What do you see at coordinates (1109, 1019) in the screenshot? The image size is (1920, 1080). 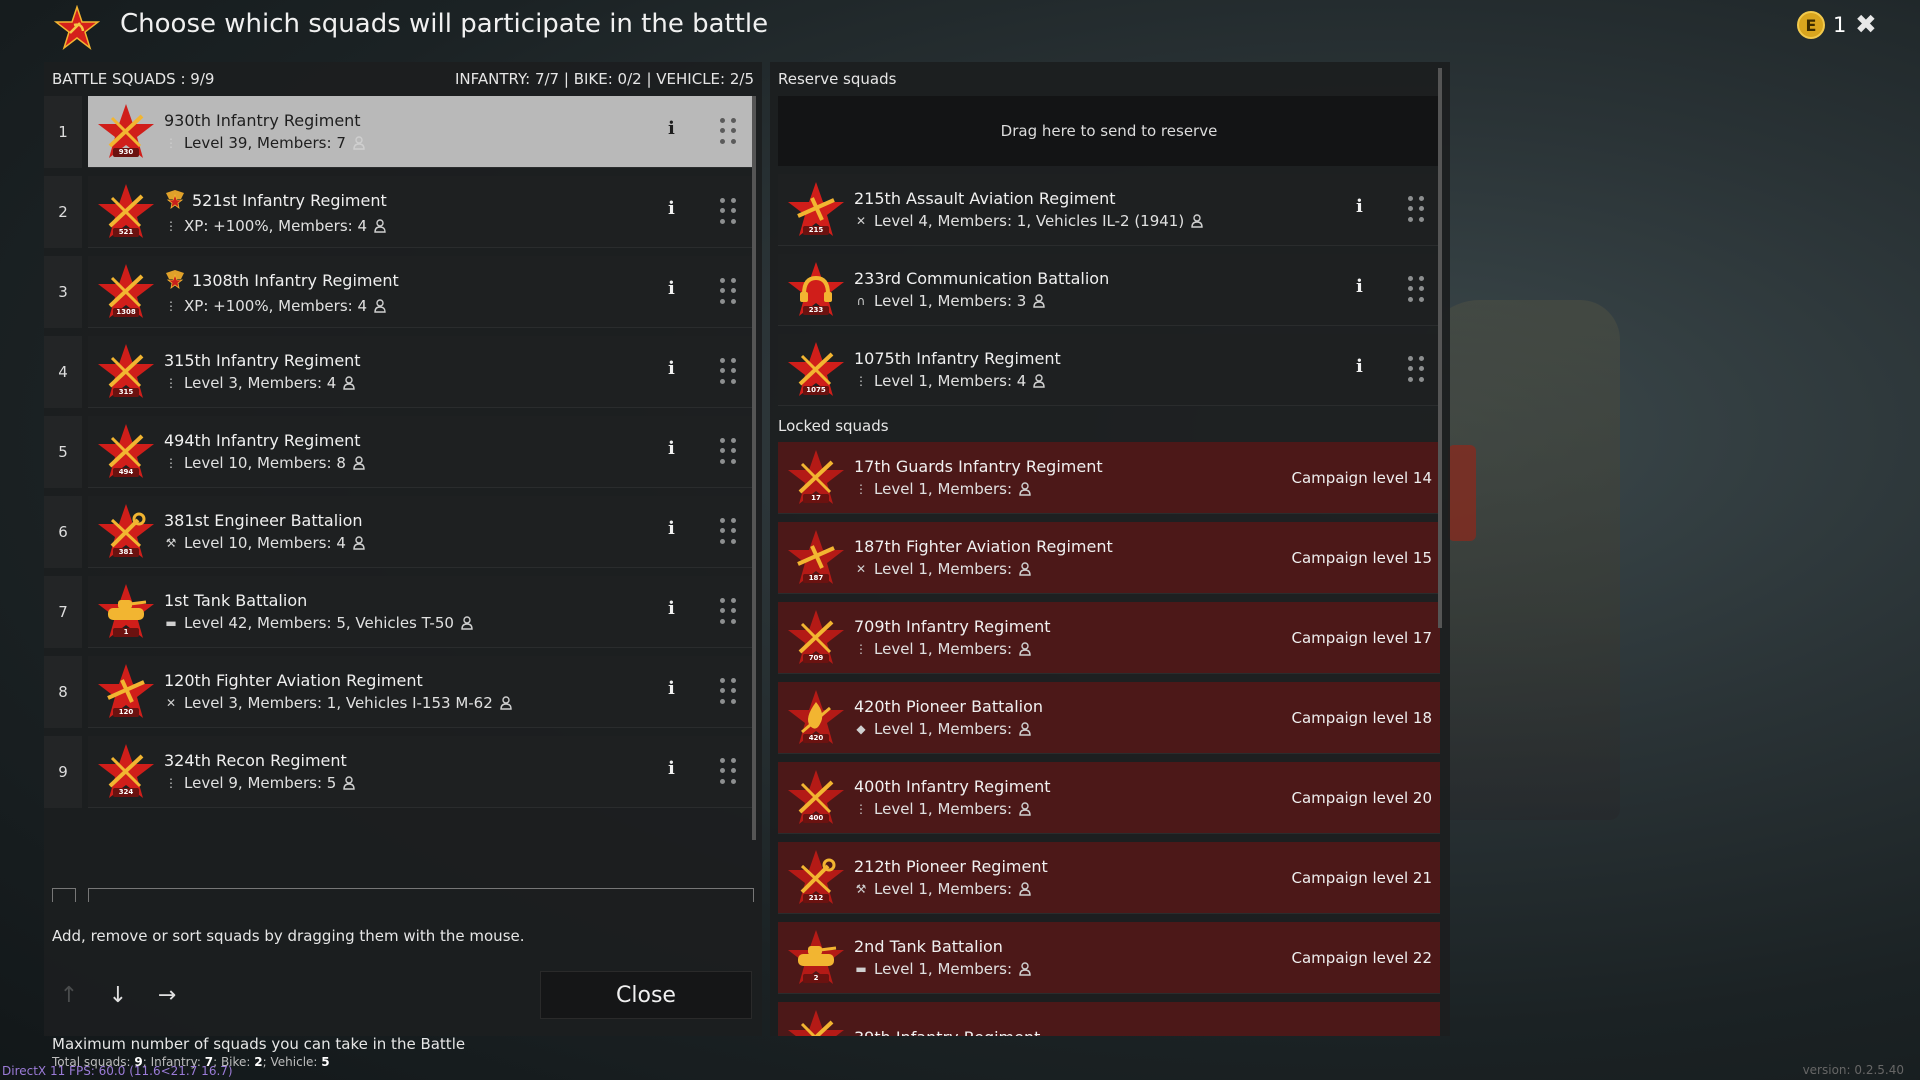 I see `locked-squad-row: 39 39th Infantry Regiment` at bounding box center [1109, 1019].